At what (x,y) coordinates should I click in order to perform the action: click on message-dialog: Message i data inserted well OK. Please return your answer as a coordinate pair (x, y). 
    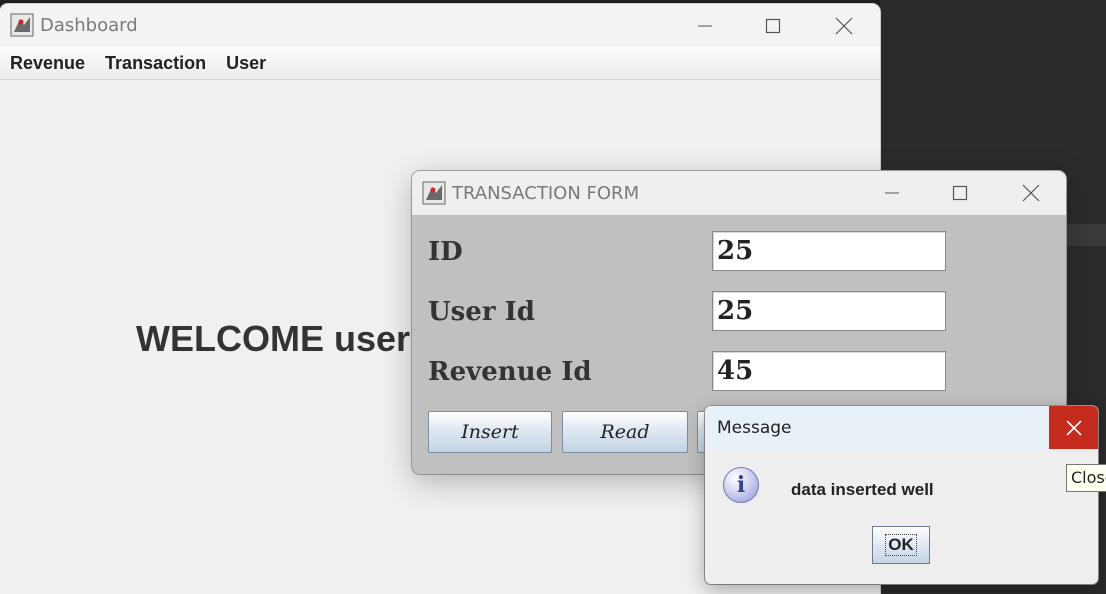
    Looking at the image, I should click on (901, 495).